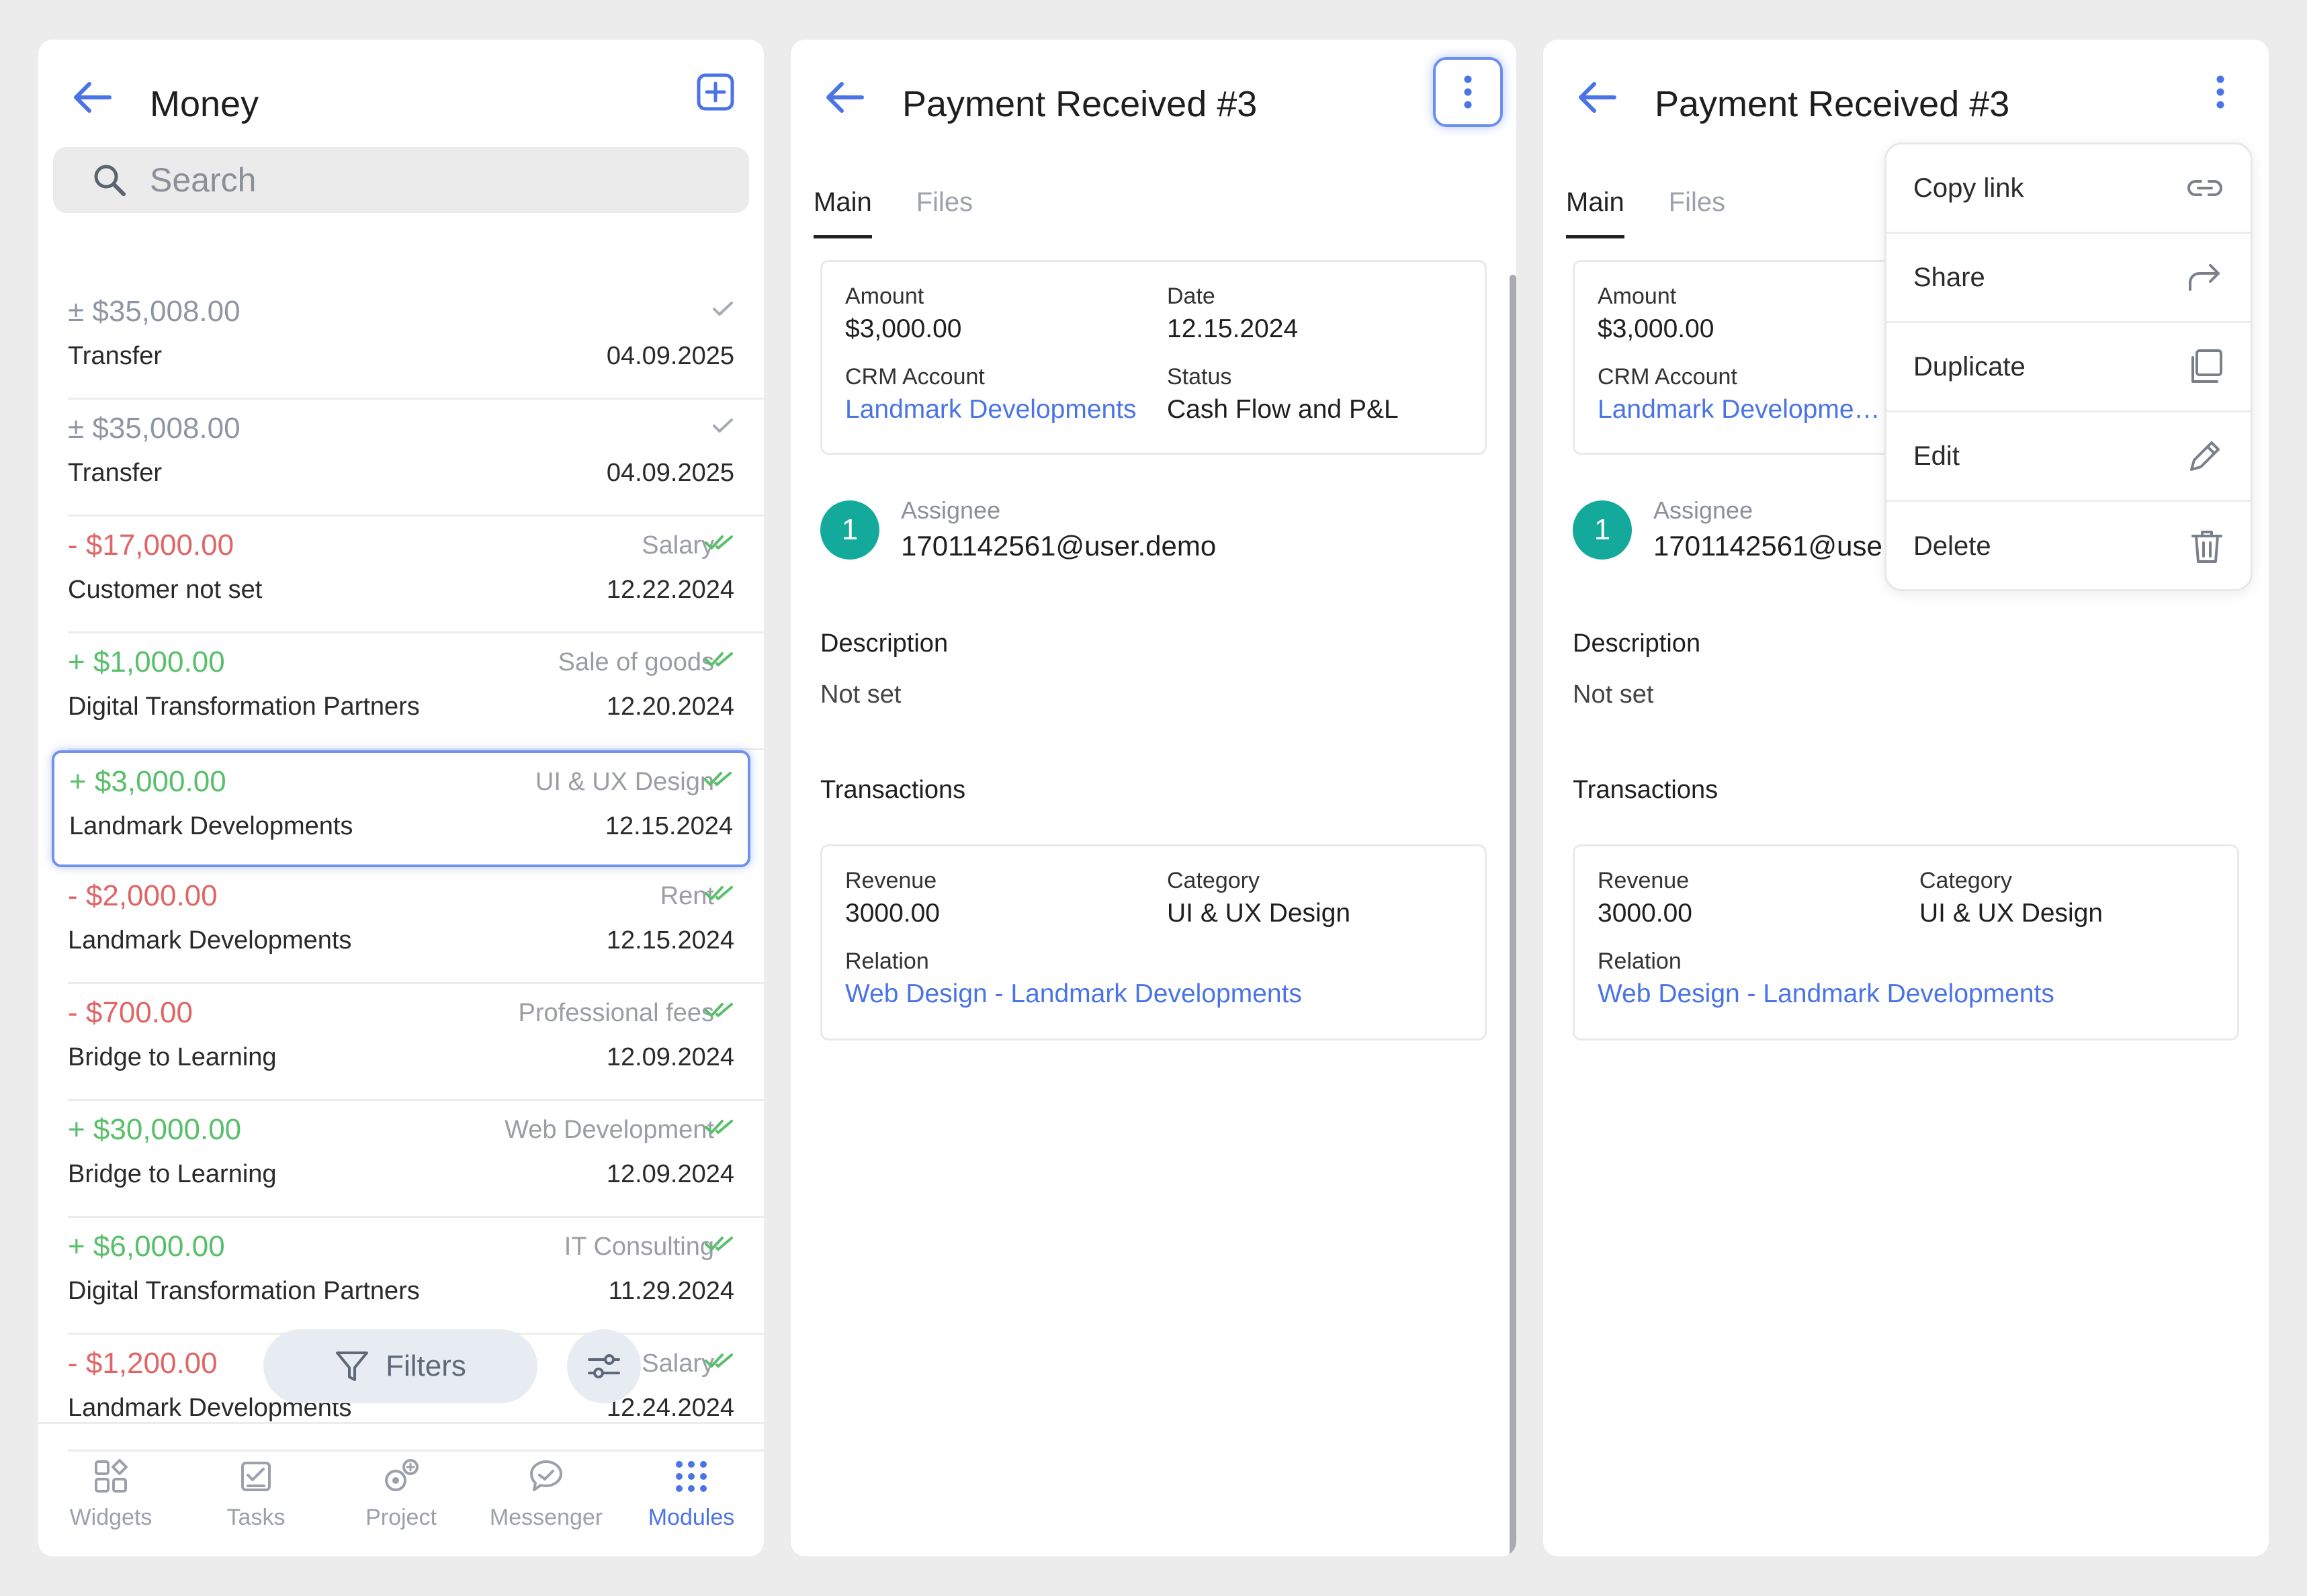 This screenshot has width=2307, height=1596. Describe the element at coordinates (155, 429) in the screenshot. I see `amount: ± $35,008.00` at that location.